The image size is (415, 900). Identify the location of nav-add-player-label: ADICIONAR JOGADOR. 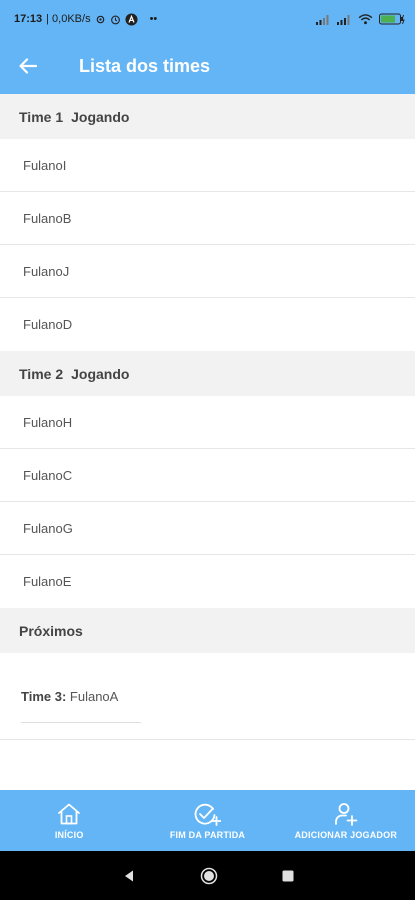
(346, 834).